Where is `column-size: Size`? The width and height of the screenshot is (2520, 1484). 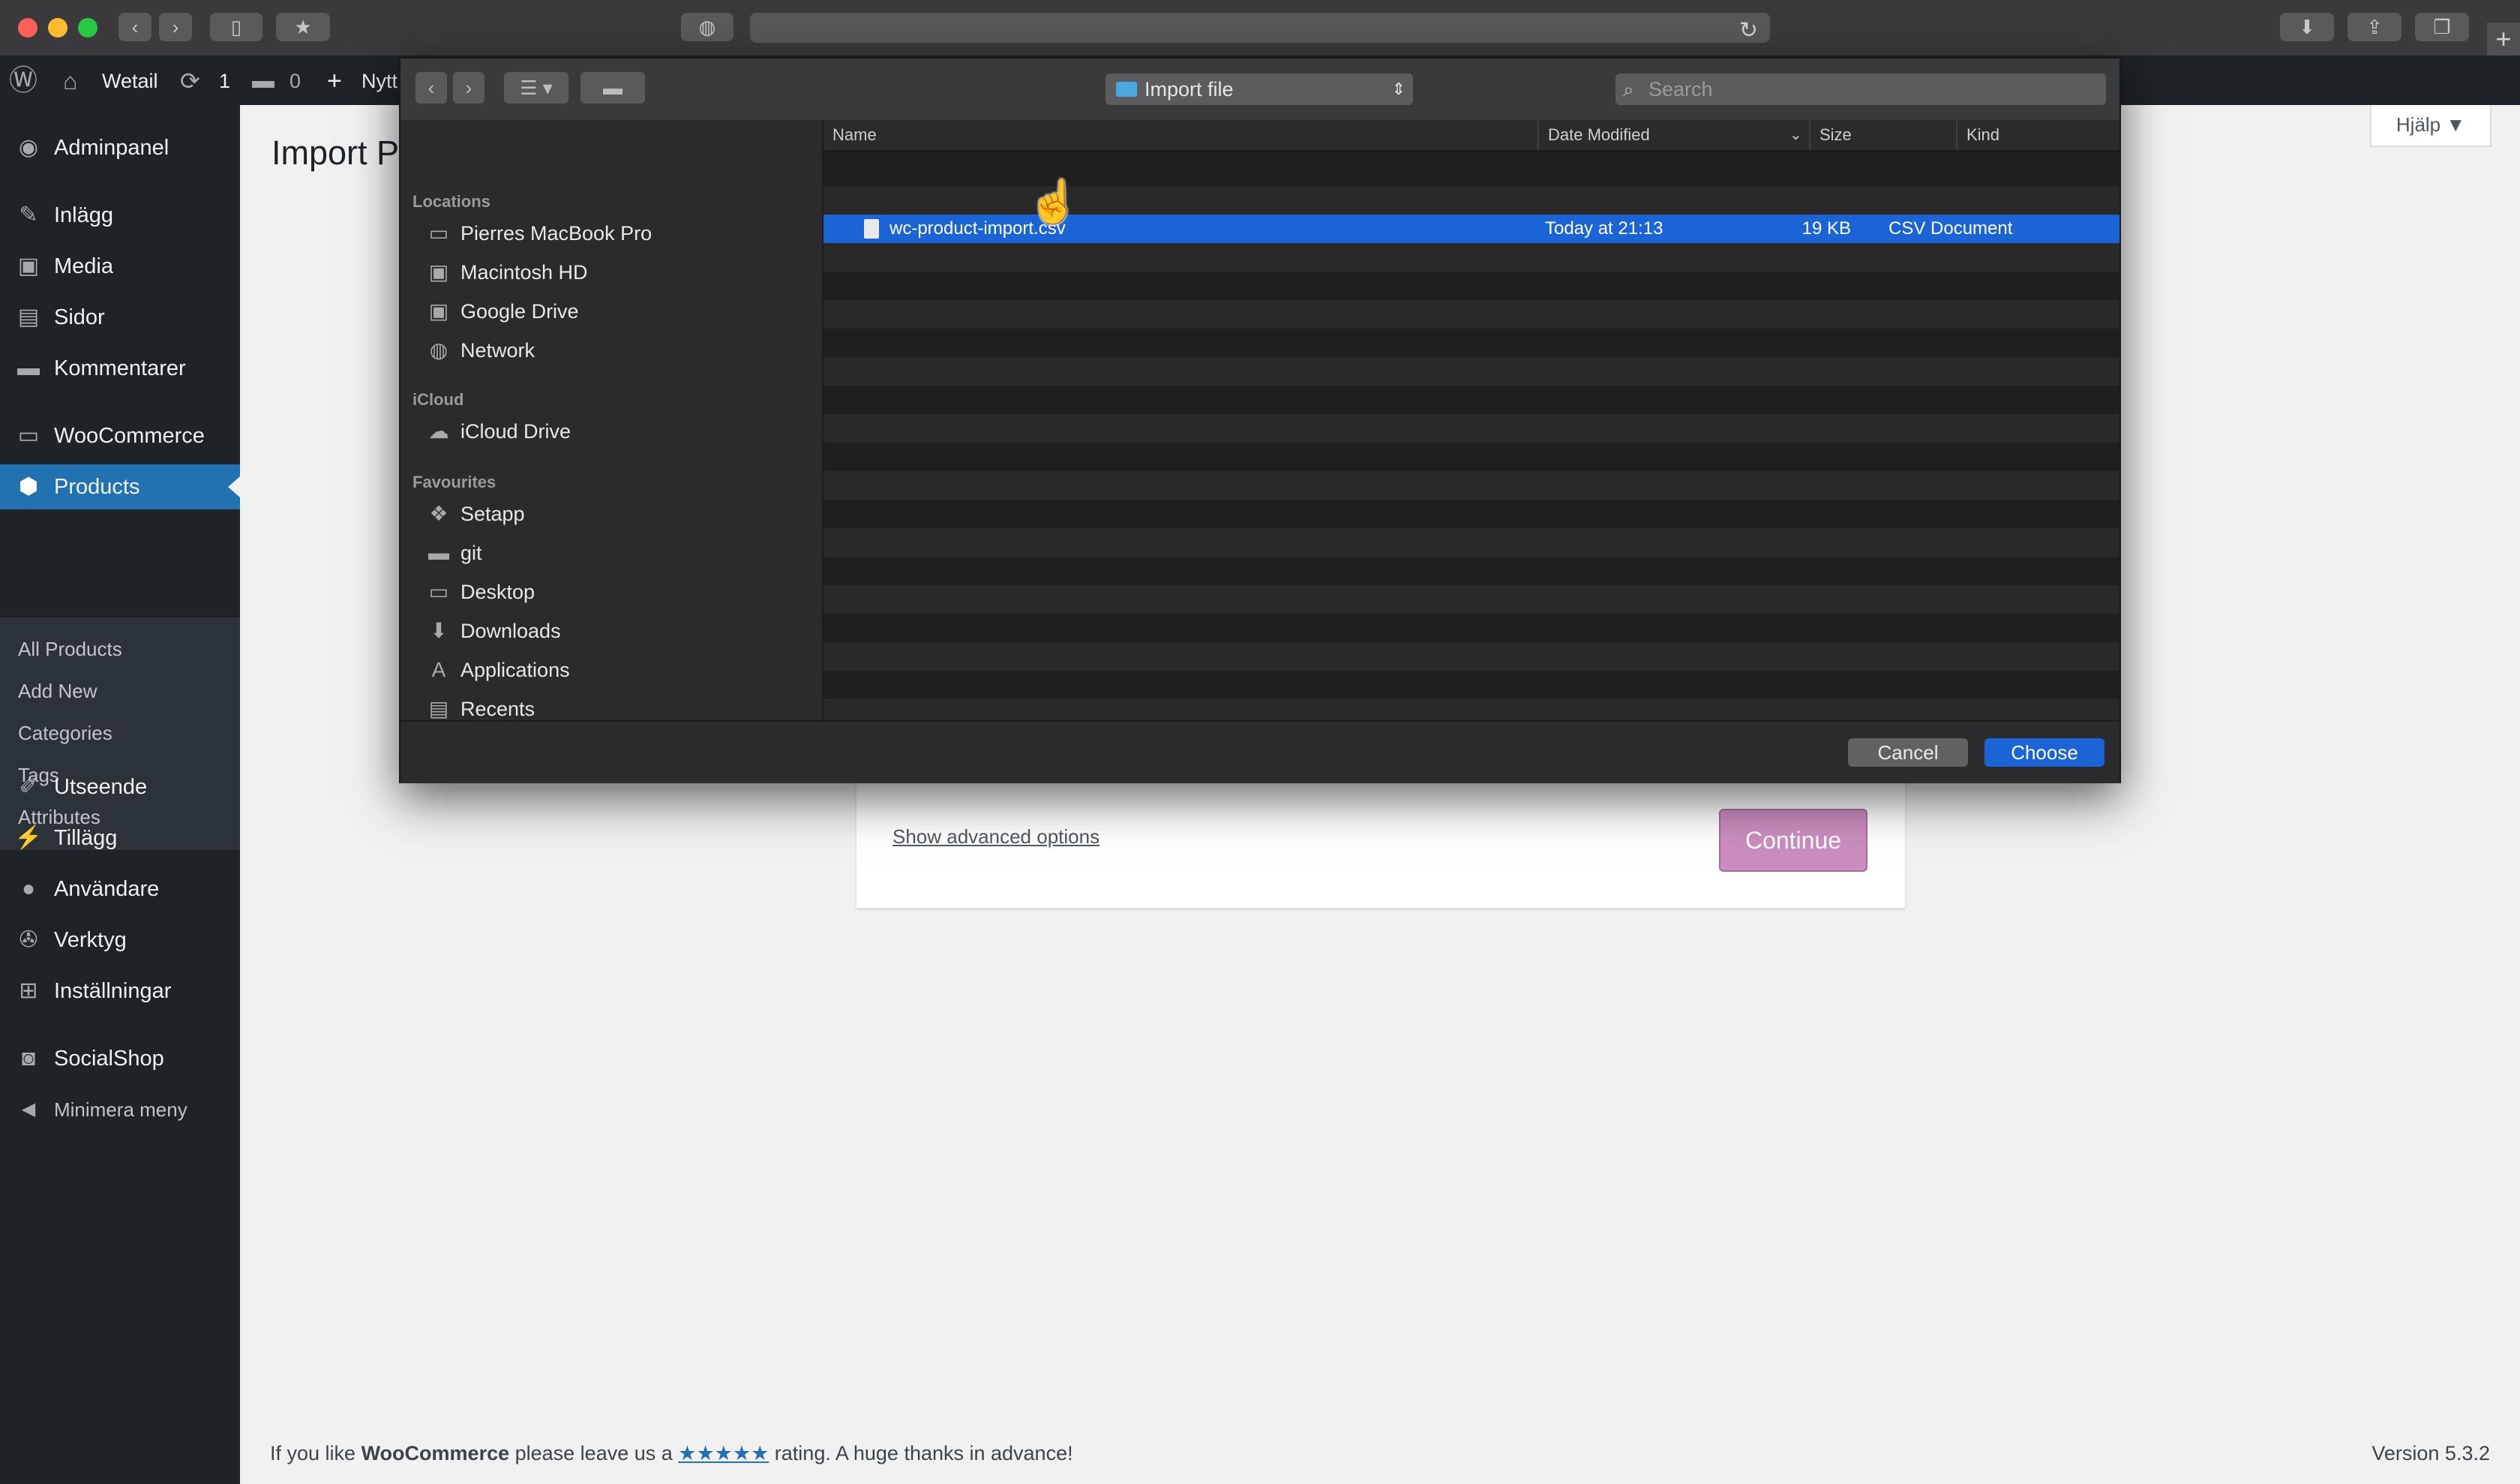 column-size: Size is located at coordinates (1882, 135).